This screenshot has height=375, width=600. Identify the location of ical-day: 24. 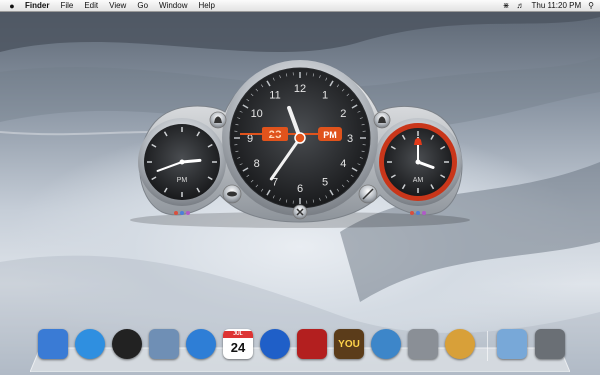
(238, 347).